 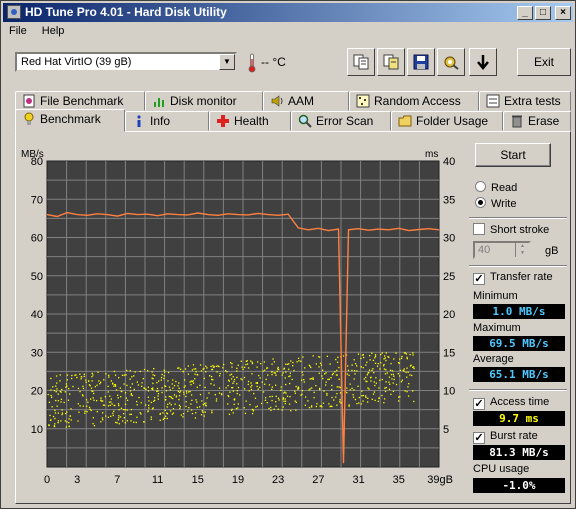 What do you see at coordinates (513, 278) in the screenshot?
I see `transfer-rate-checkbox: ✓ Transfer rate` at bounding box center [513, 278].